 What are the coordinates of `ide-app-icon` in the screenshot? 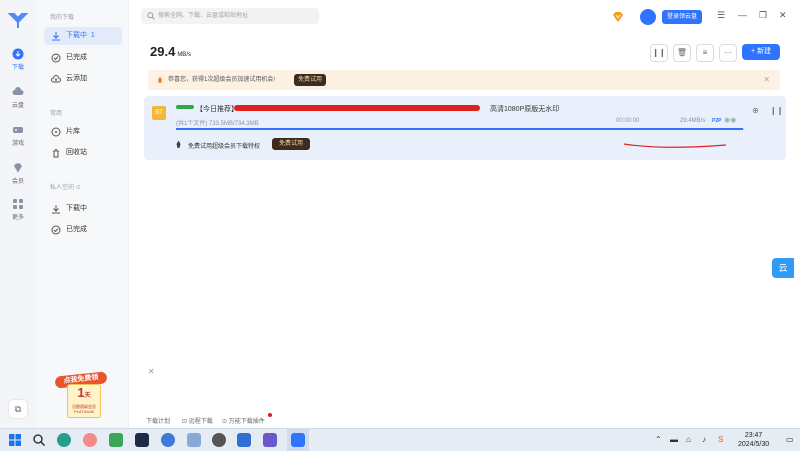 It's located at (142, 440).